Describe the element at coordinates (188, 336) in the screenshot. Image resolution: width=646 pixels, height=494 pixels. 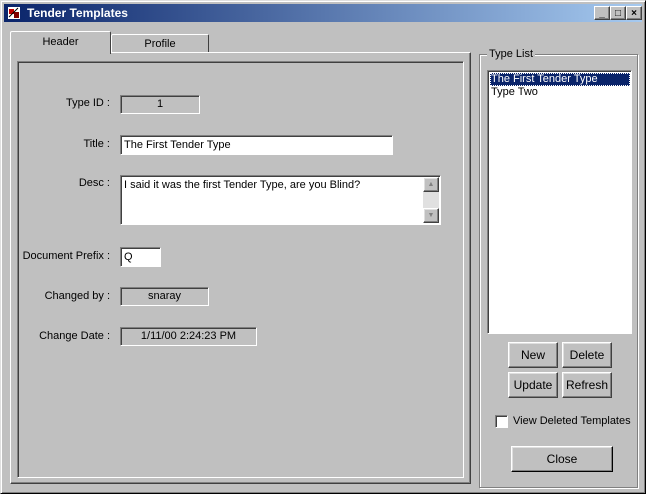
I see `change-date-field: 1/11/00 2:24:23 PM` at that location.